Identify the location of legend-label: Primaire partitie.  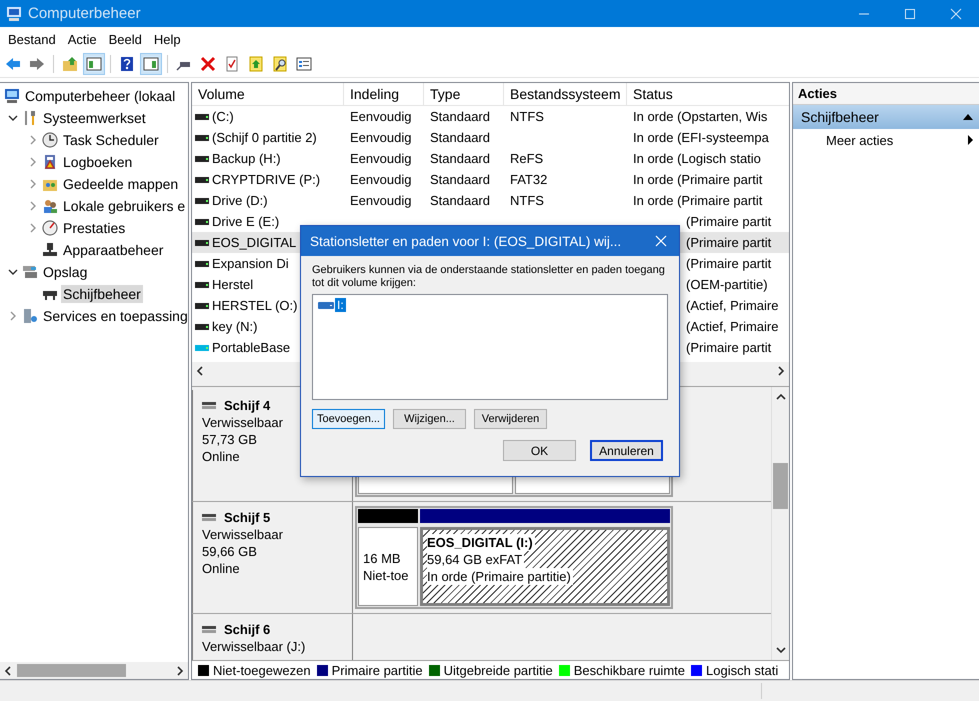
(377, 670).